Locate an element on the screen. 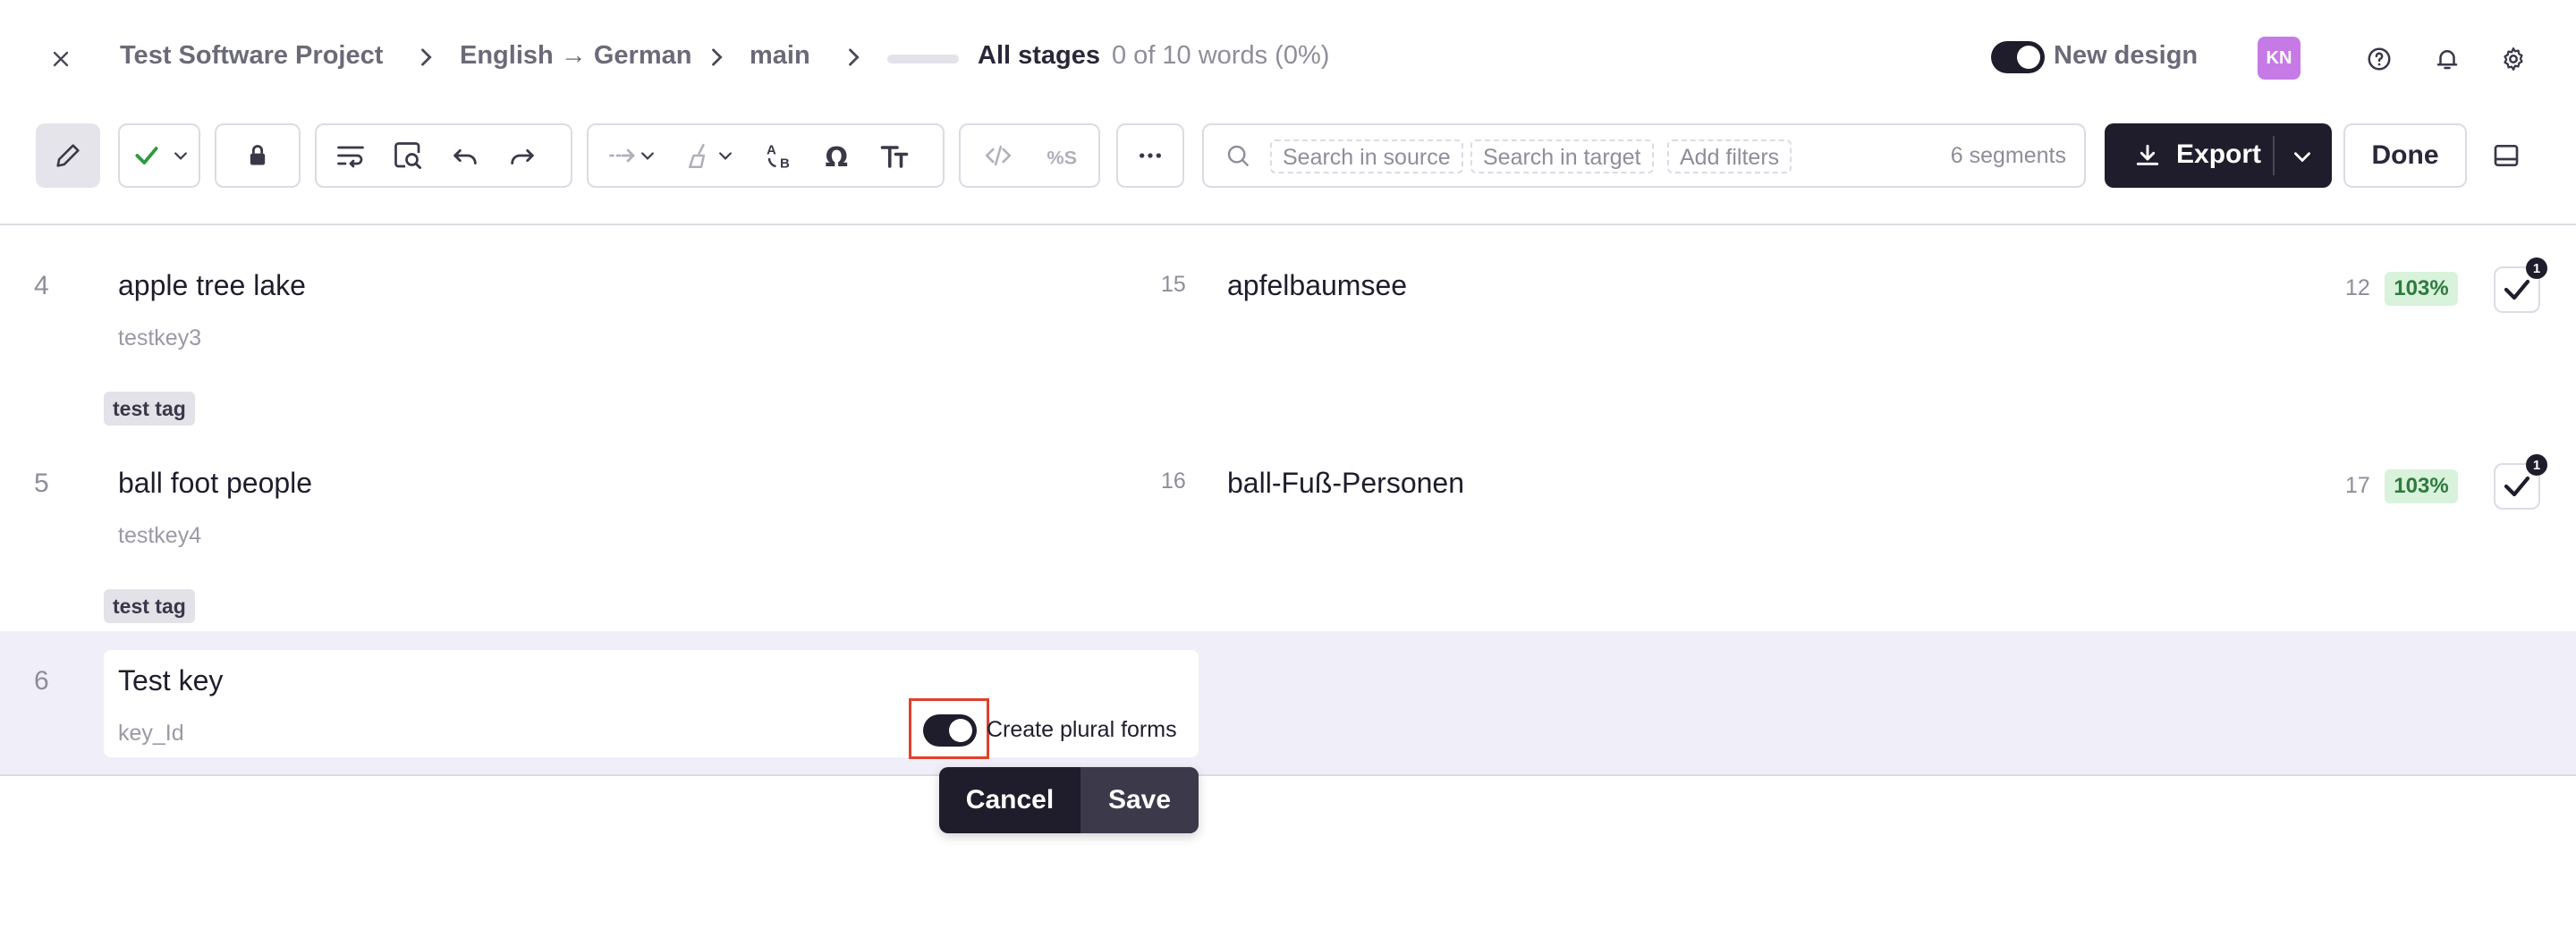  segment-number: 6 is located at coordinates (41, 681).